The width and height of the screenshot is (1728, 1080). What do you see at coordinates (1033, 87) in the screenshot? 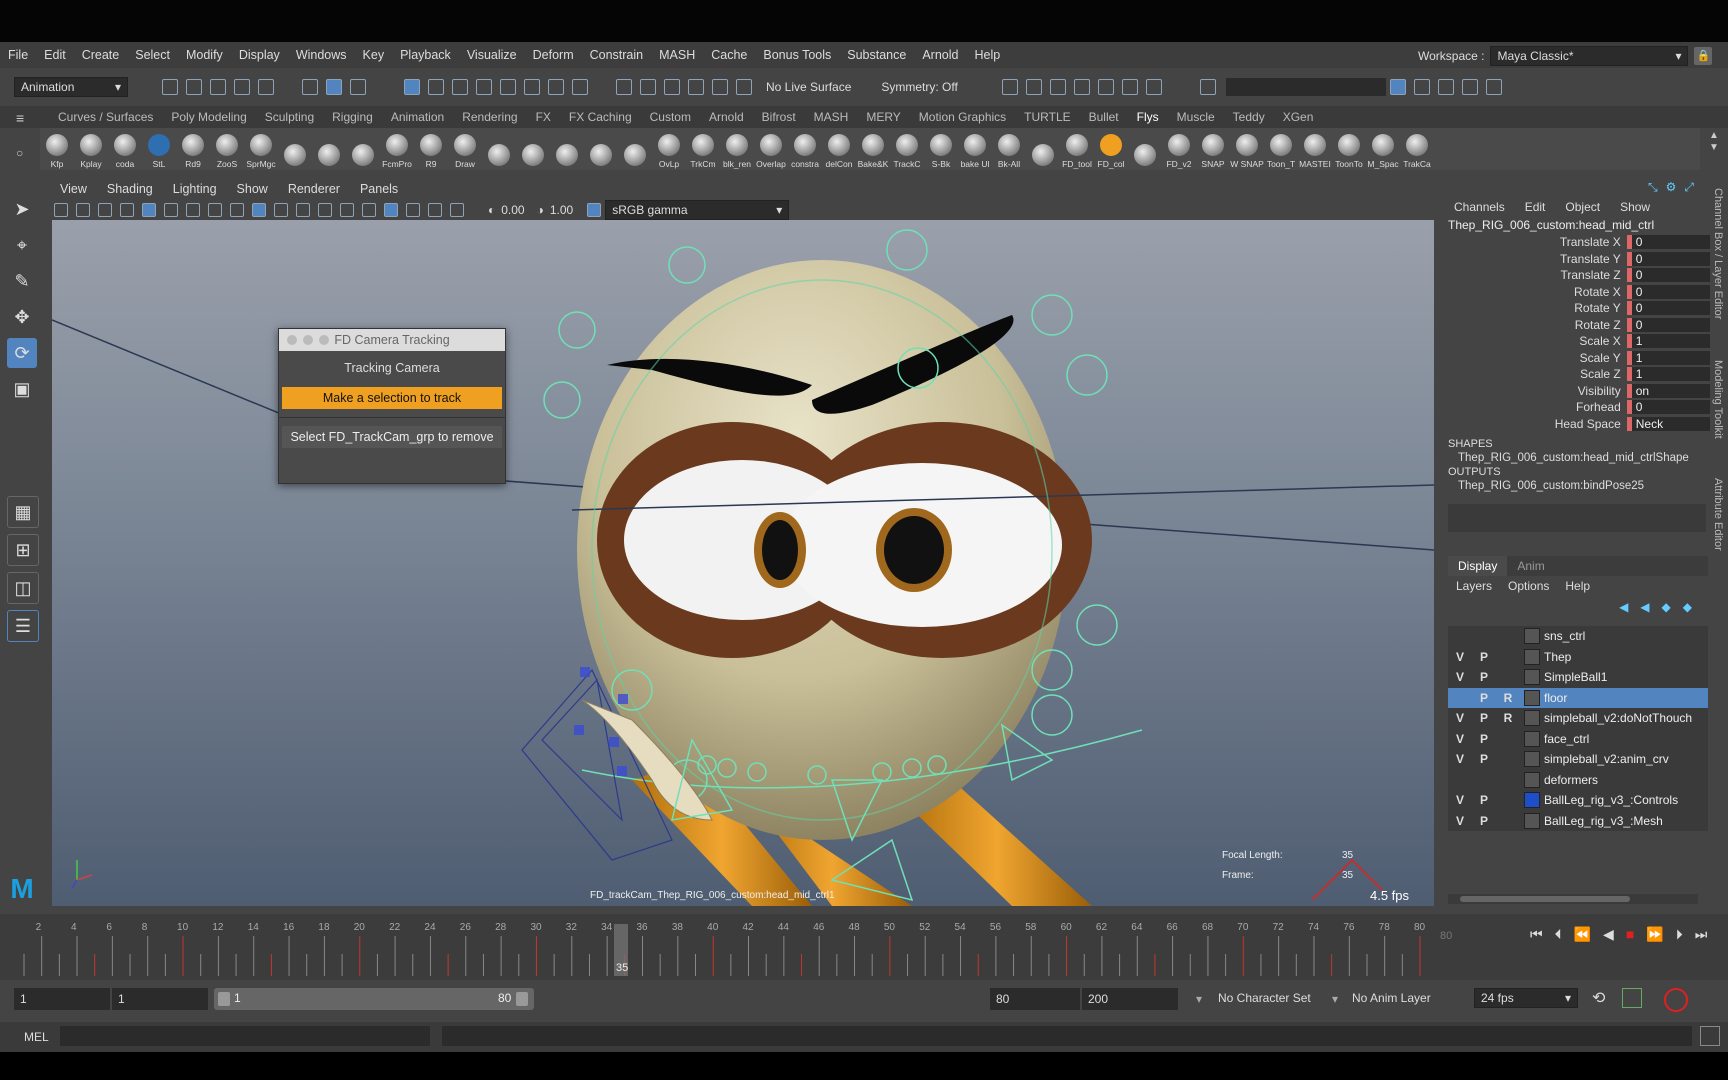
I see `render-frame-icon` at bounding box center [1033, 87].